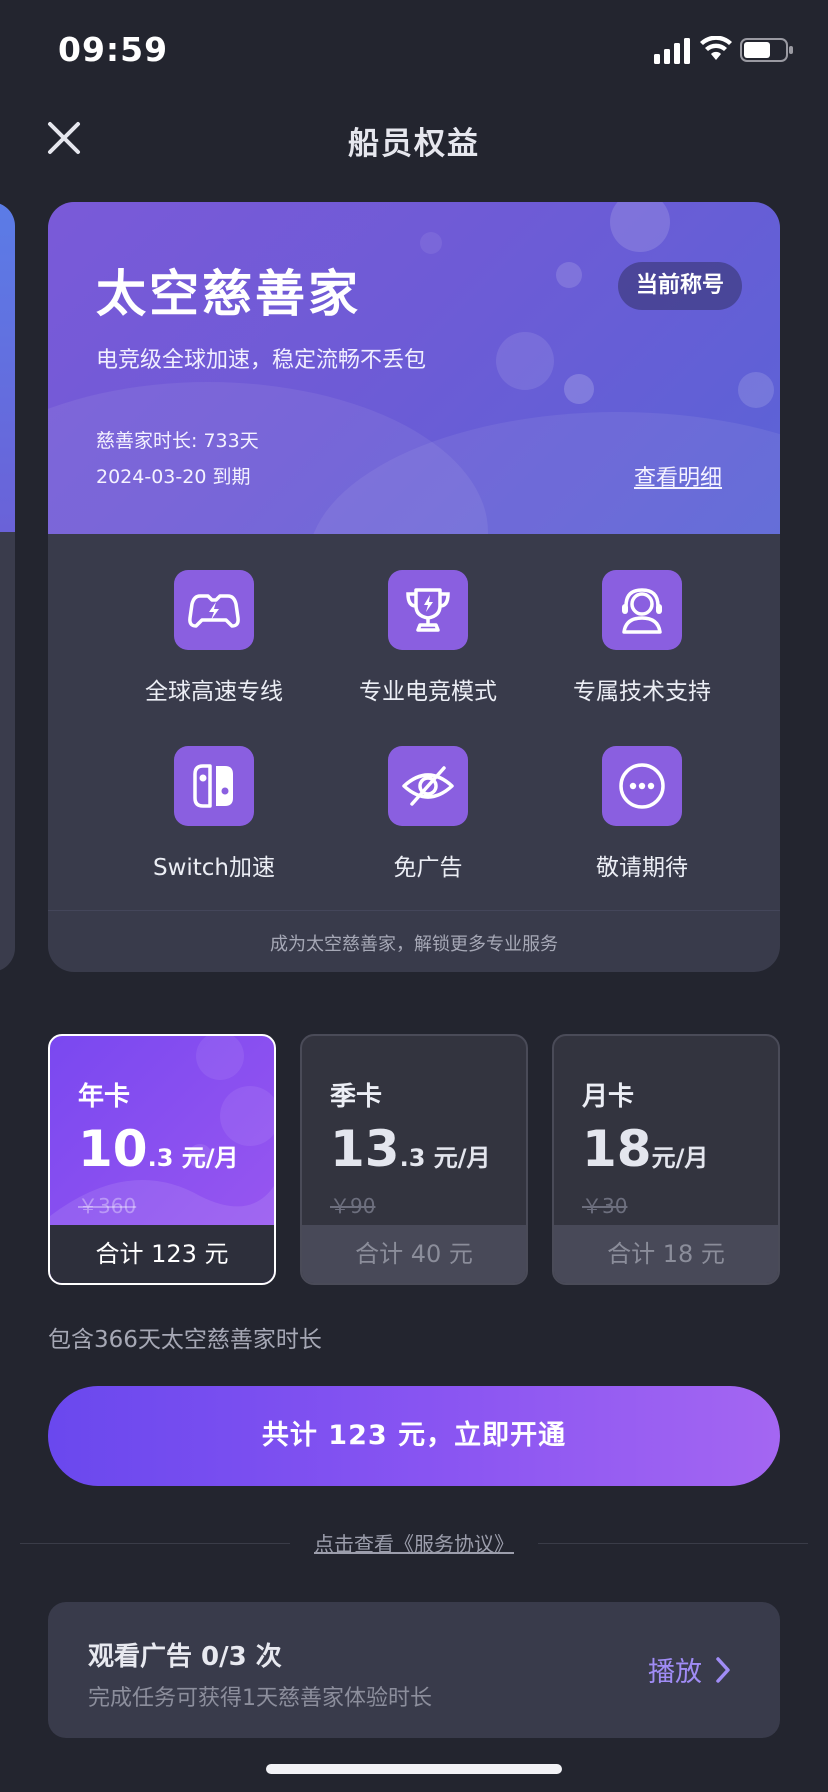 The width and height of the screenshot is (828, 1792). What do you see at coordinates (414, 1542) in the screenshot?
I see `service-agreement-link: 点击查看《服务协议》` at bounding box center [414, 1542].